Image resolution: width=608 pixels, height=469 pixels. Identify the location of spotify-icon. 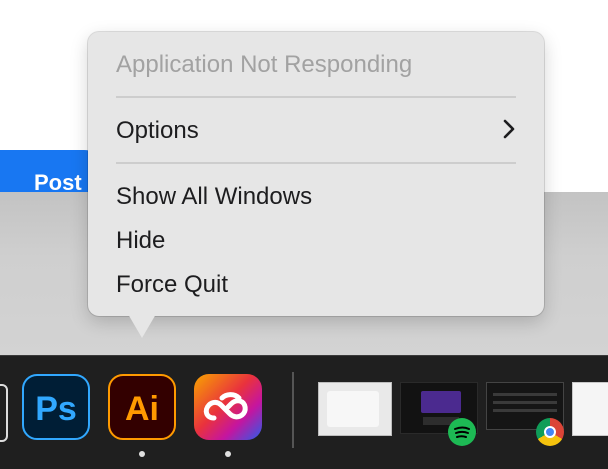
(462, 432).